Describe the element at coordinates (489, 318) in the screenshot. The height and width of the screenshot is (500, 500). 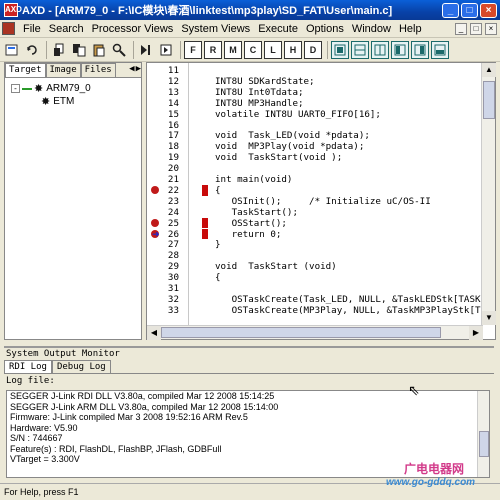
I see `scroll-down-icon: ▼` at that location.